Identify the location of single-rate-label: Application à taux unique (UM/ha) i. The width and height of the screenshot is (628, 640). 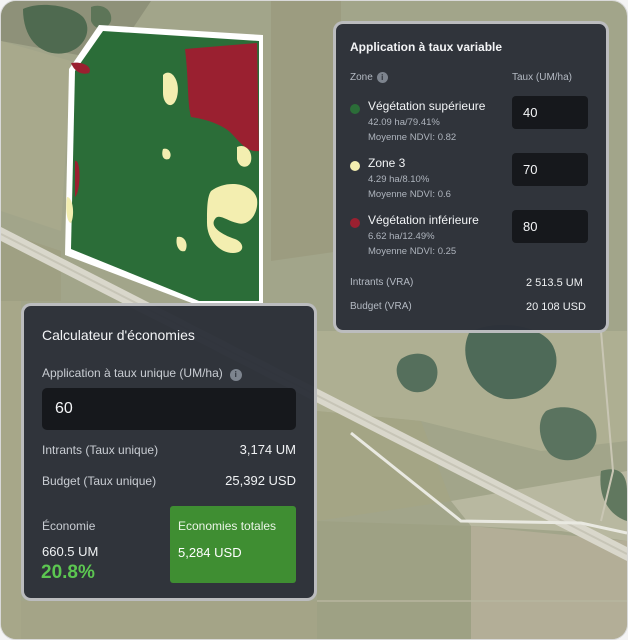
(142, 373).